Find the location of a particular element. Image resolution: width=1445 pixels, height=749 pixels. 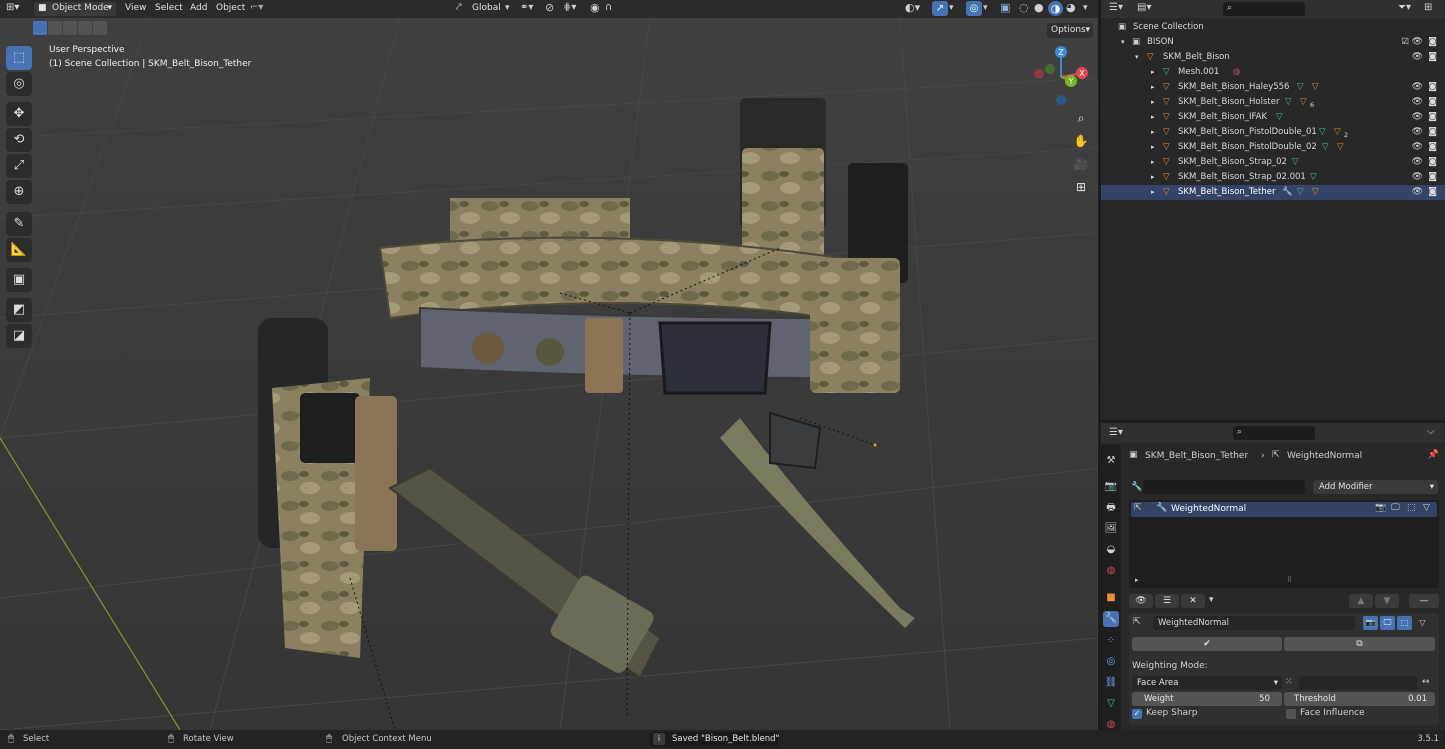

zoom-icon: ⌕ is located at coordinates (1081, 118).